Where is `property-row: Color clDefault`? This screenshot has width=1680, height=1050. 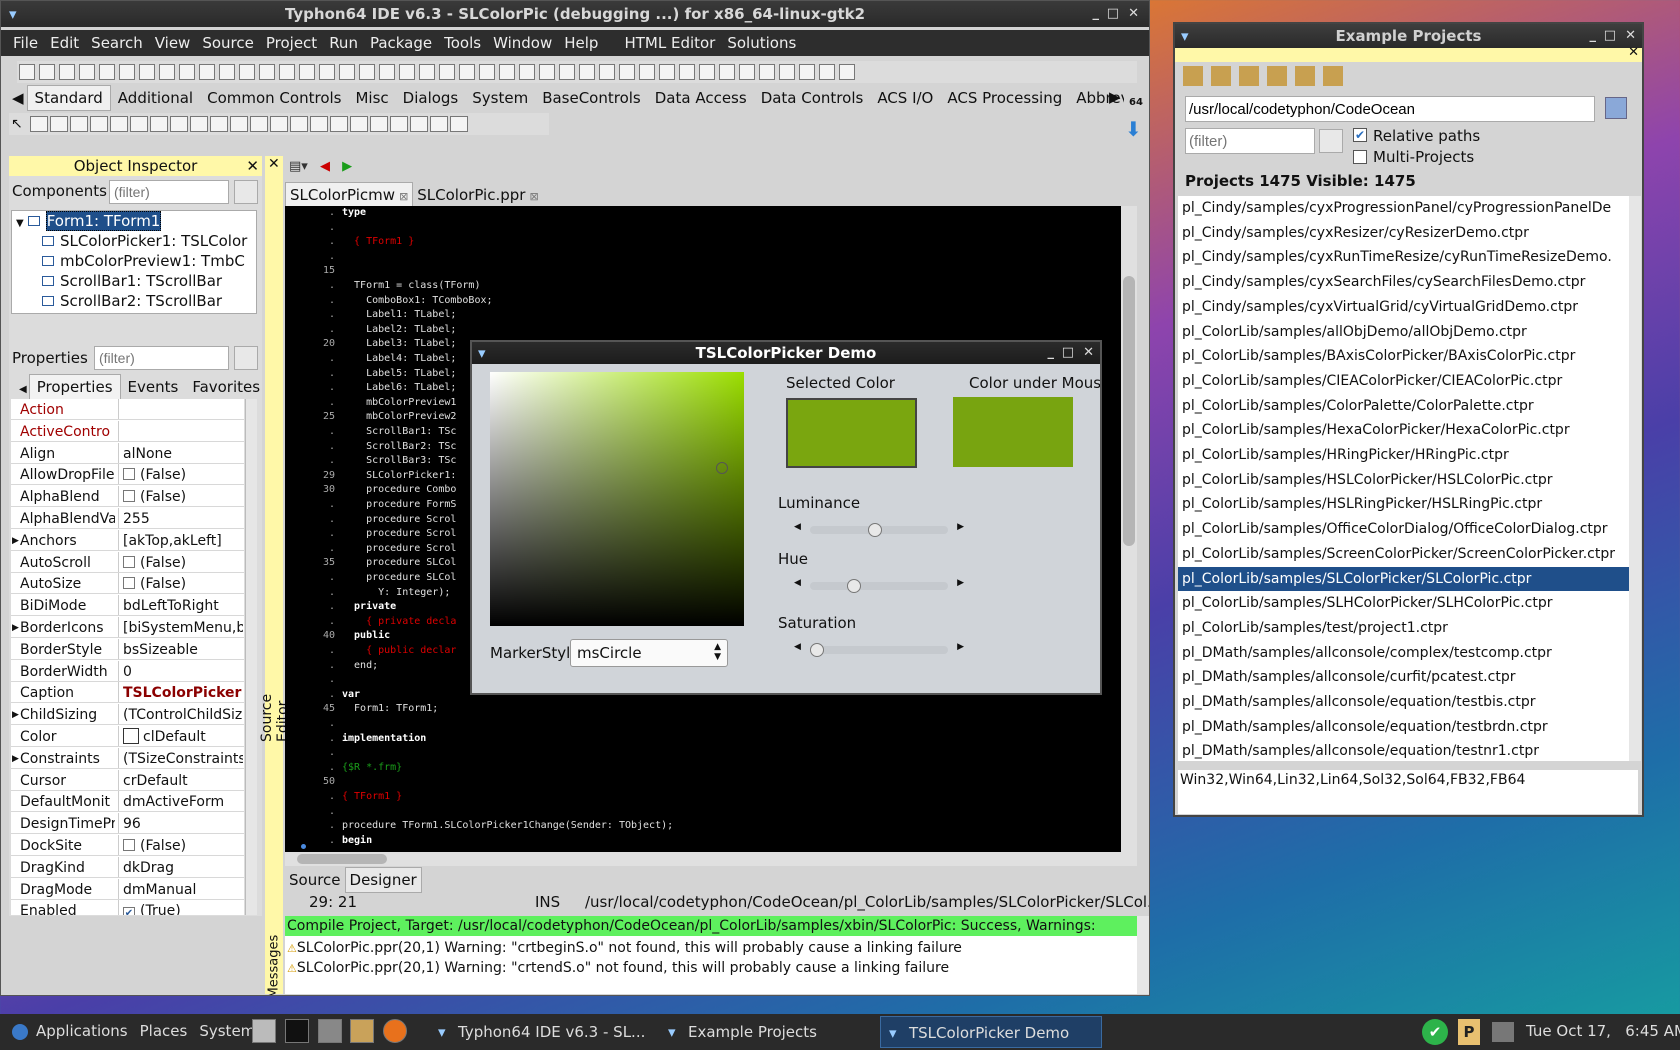 property-row: Color clDefault is located at coordinates (127, 736).